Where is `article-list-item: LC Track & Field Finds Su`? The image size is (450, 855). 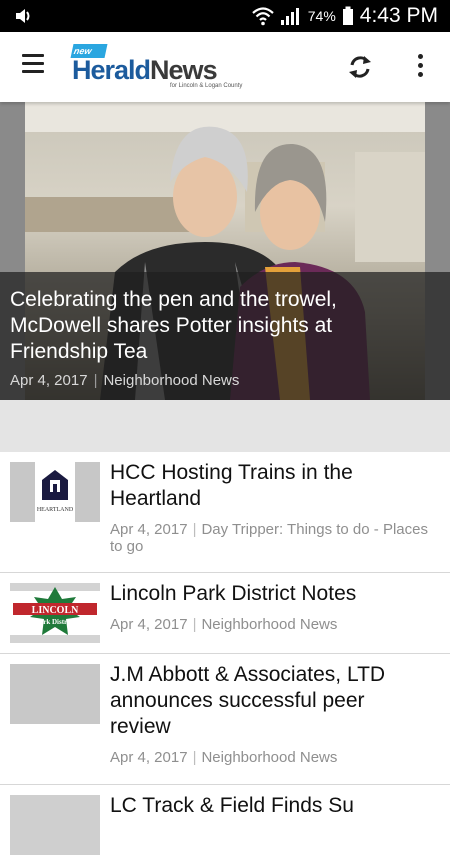 article-list-item: LC Track & Field Finds Su is located at coordinates (225, 820).